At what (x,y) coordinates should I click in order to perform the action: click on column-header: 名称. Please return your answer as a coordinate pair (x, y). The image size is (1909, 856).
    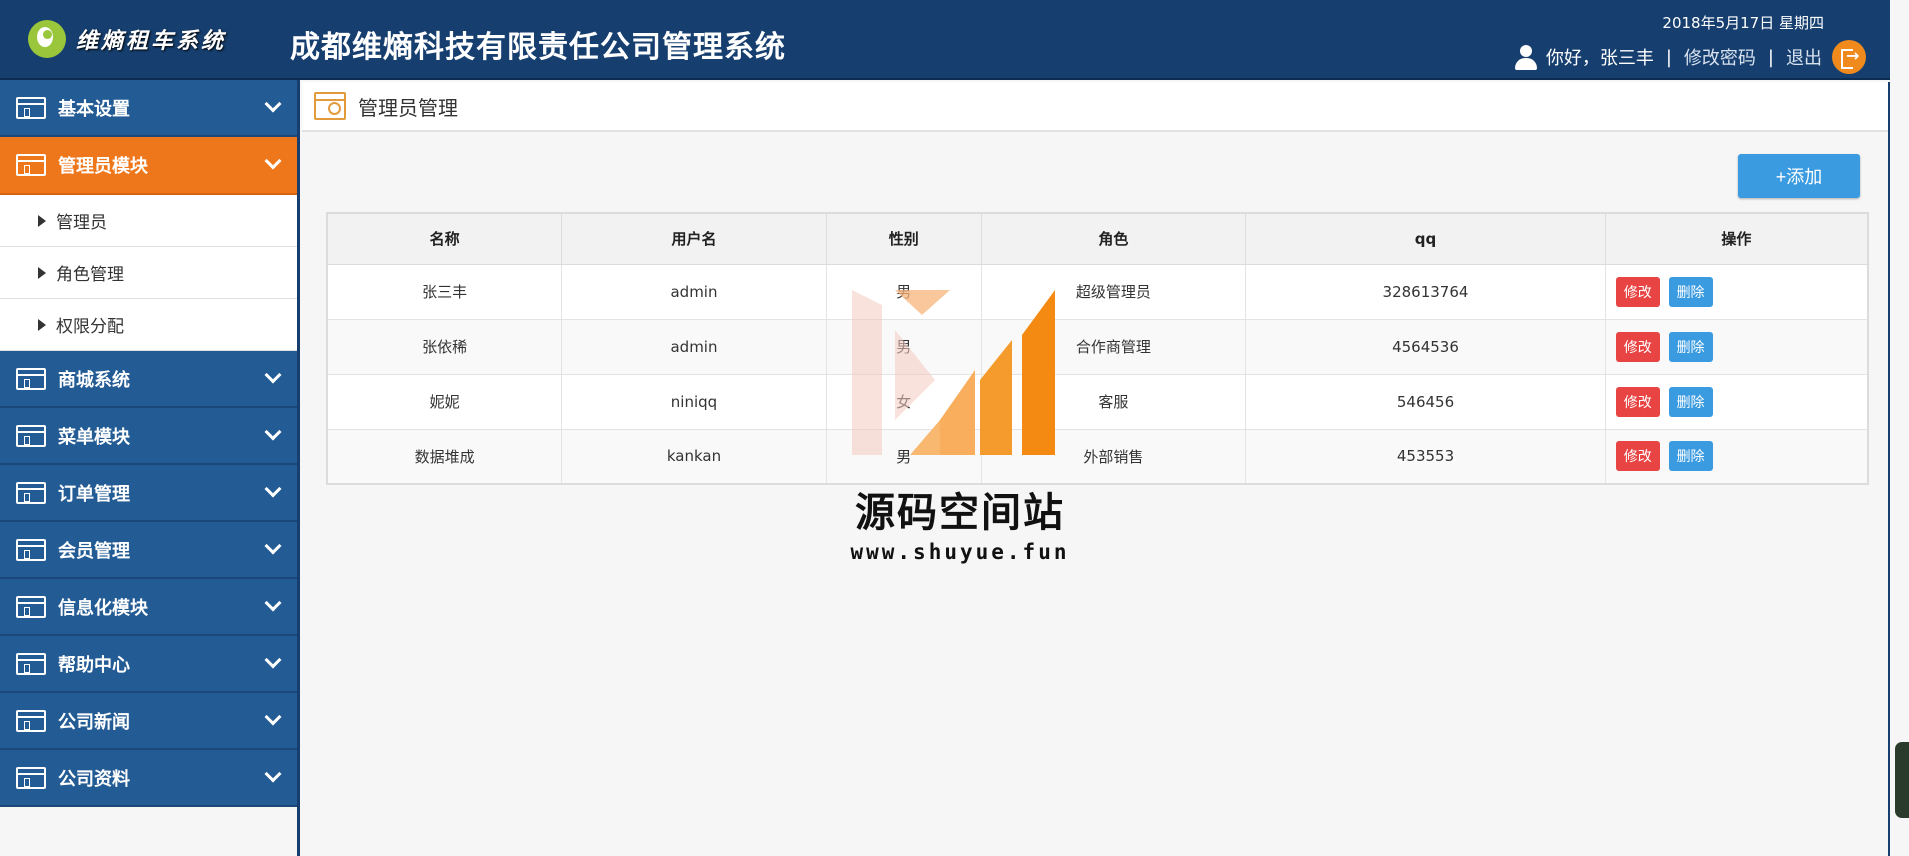
    Looking at the image, I should click on (445, 239).